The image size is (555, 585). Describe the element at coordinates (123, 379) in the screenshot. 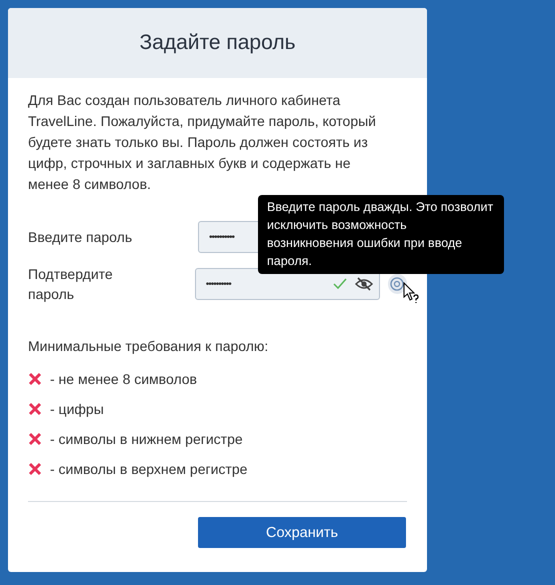

I see `requirement-text: - не менее 8 символов` at that location.